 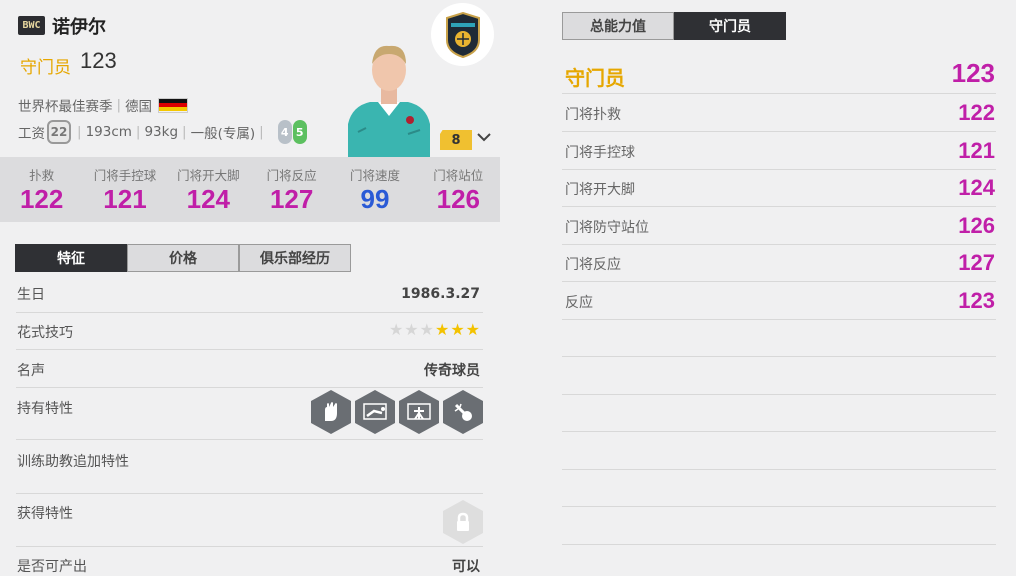 What do you see at coordinates (125, 175) in the screenshot?
I see `stat-label: 门将手控球` at bounding box center [125, 175].